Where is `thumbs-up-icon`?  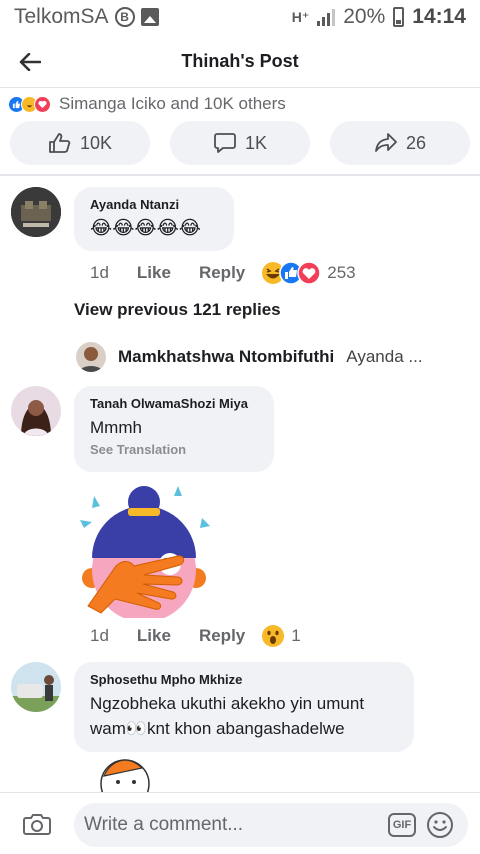 thumbs-up-icon is located at coordinates (60, 143).